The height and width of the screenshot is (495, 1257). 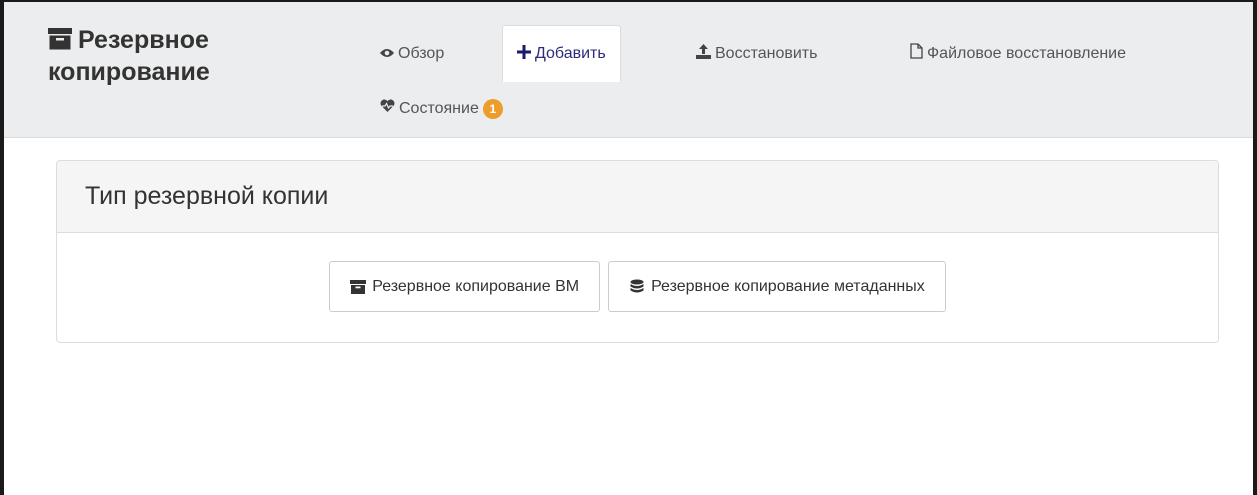 I want to click on tab-restore: Восстановить, so click(x=756, y=53).